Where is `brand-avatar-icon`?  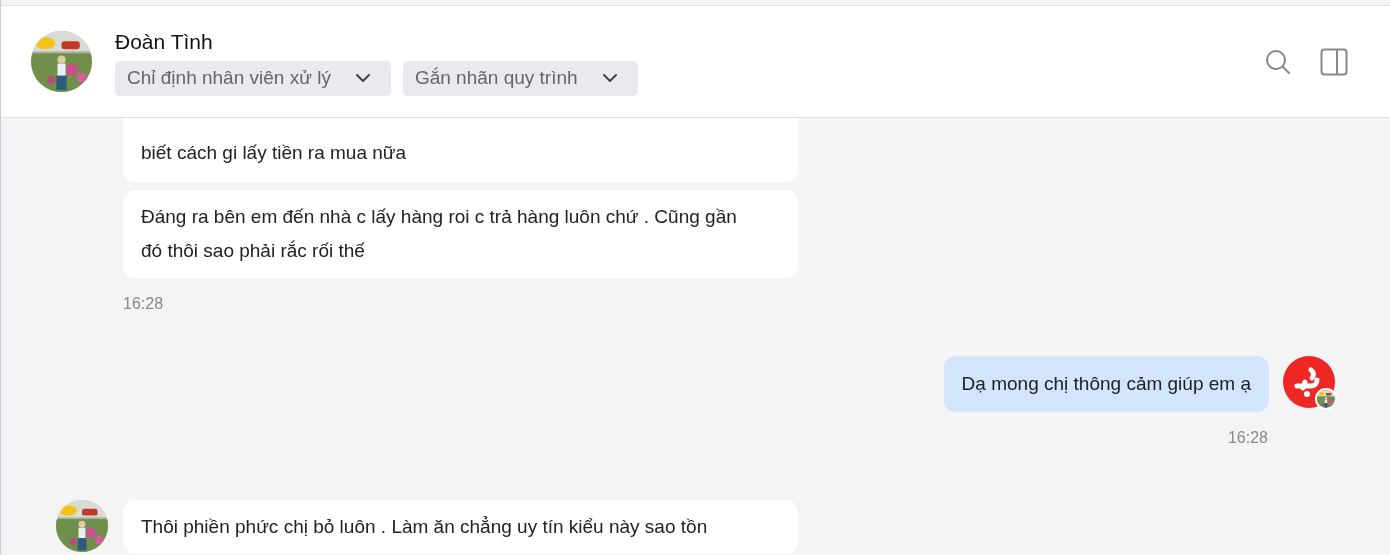
brand-avatar-icon is located at coordinates (1309, 382).